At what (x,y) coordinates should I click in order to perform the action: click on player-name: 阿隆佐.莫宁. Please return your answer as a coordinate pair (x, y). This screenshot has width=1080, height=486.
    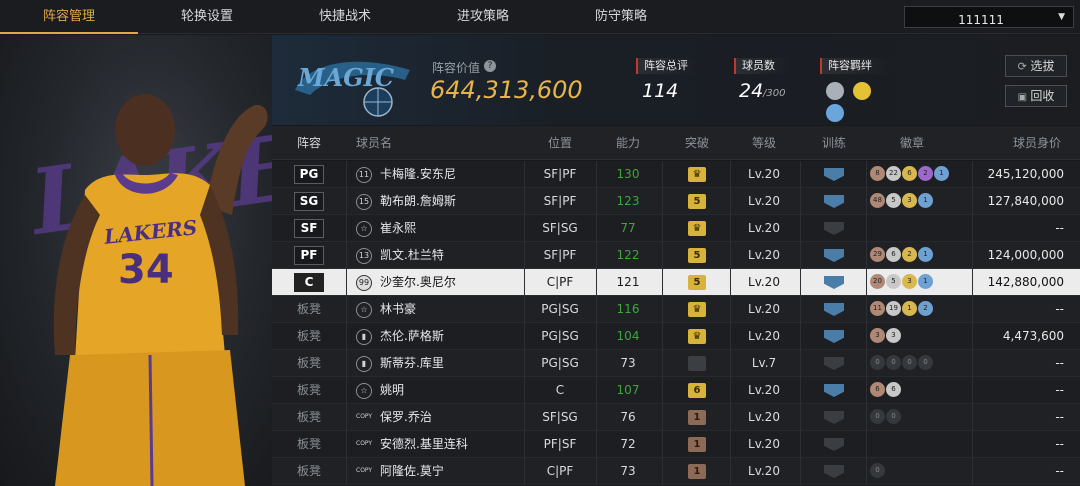
    Looking at the image, I should click on (412, 471).